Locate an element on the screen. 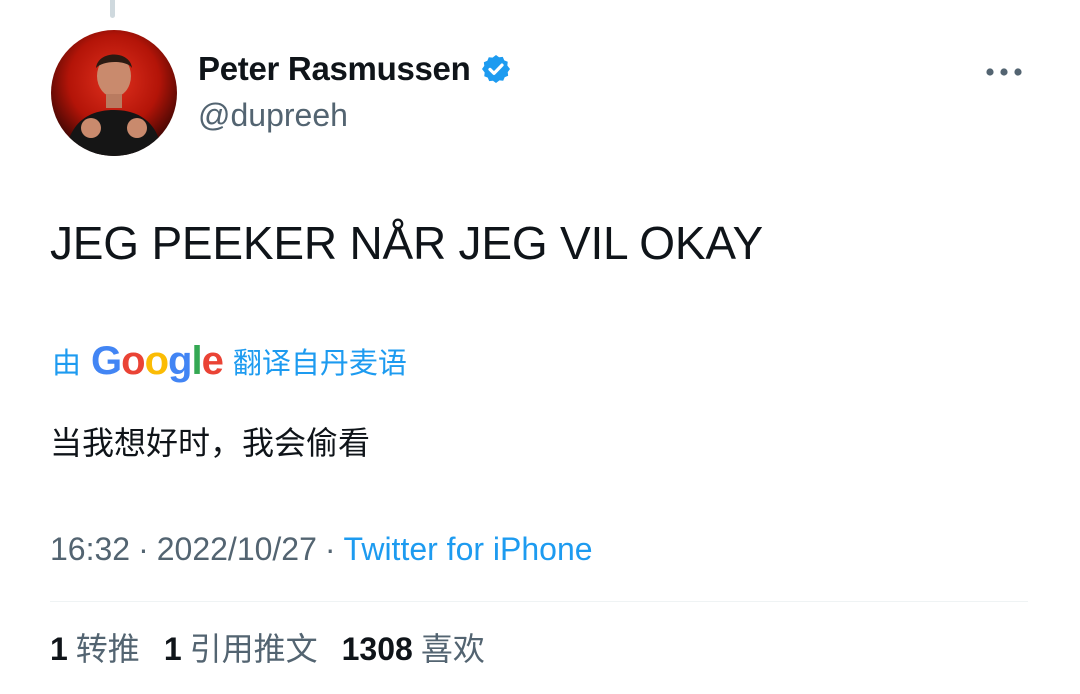 This screenshot has height=694, width=1080. tweet-stats: 1 转推 1 引用推文 1308 喜欢 is located at coordinates (267, 649).